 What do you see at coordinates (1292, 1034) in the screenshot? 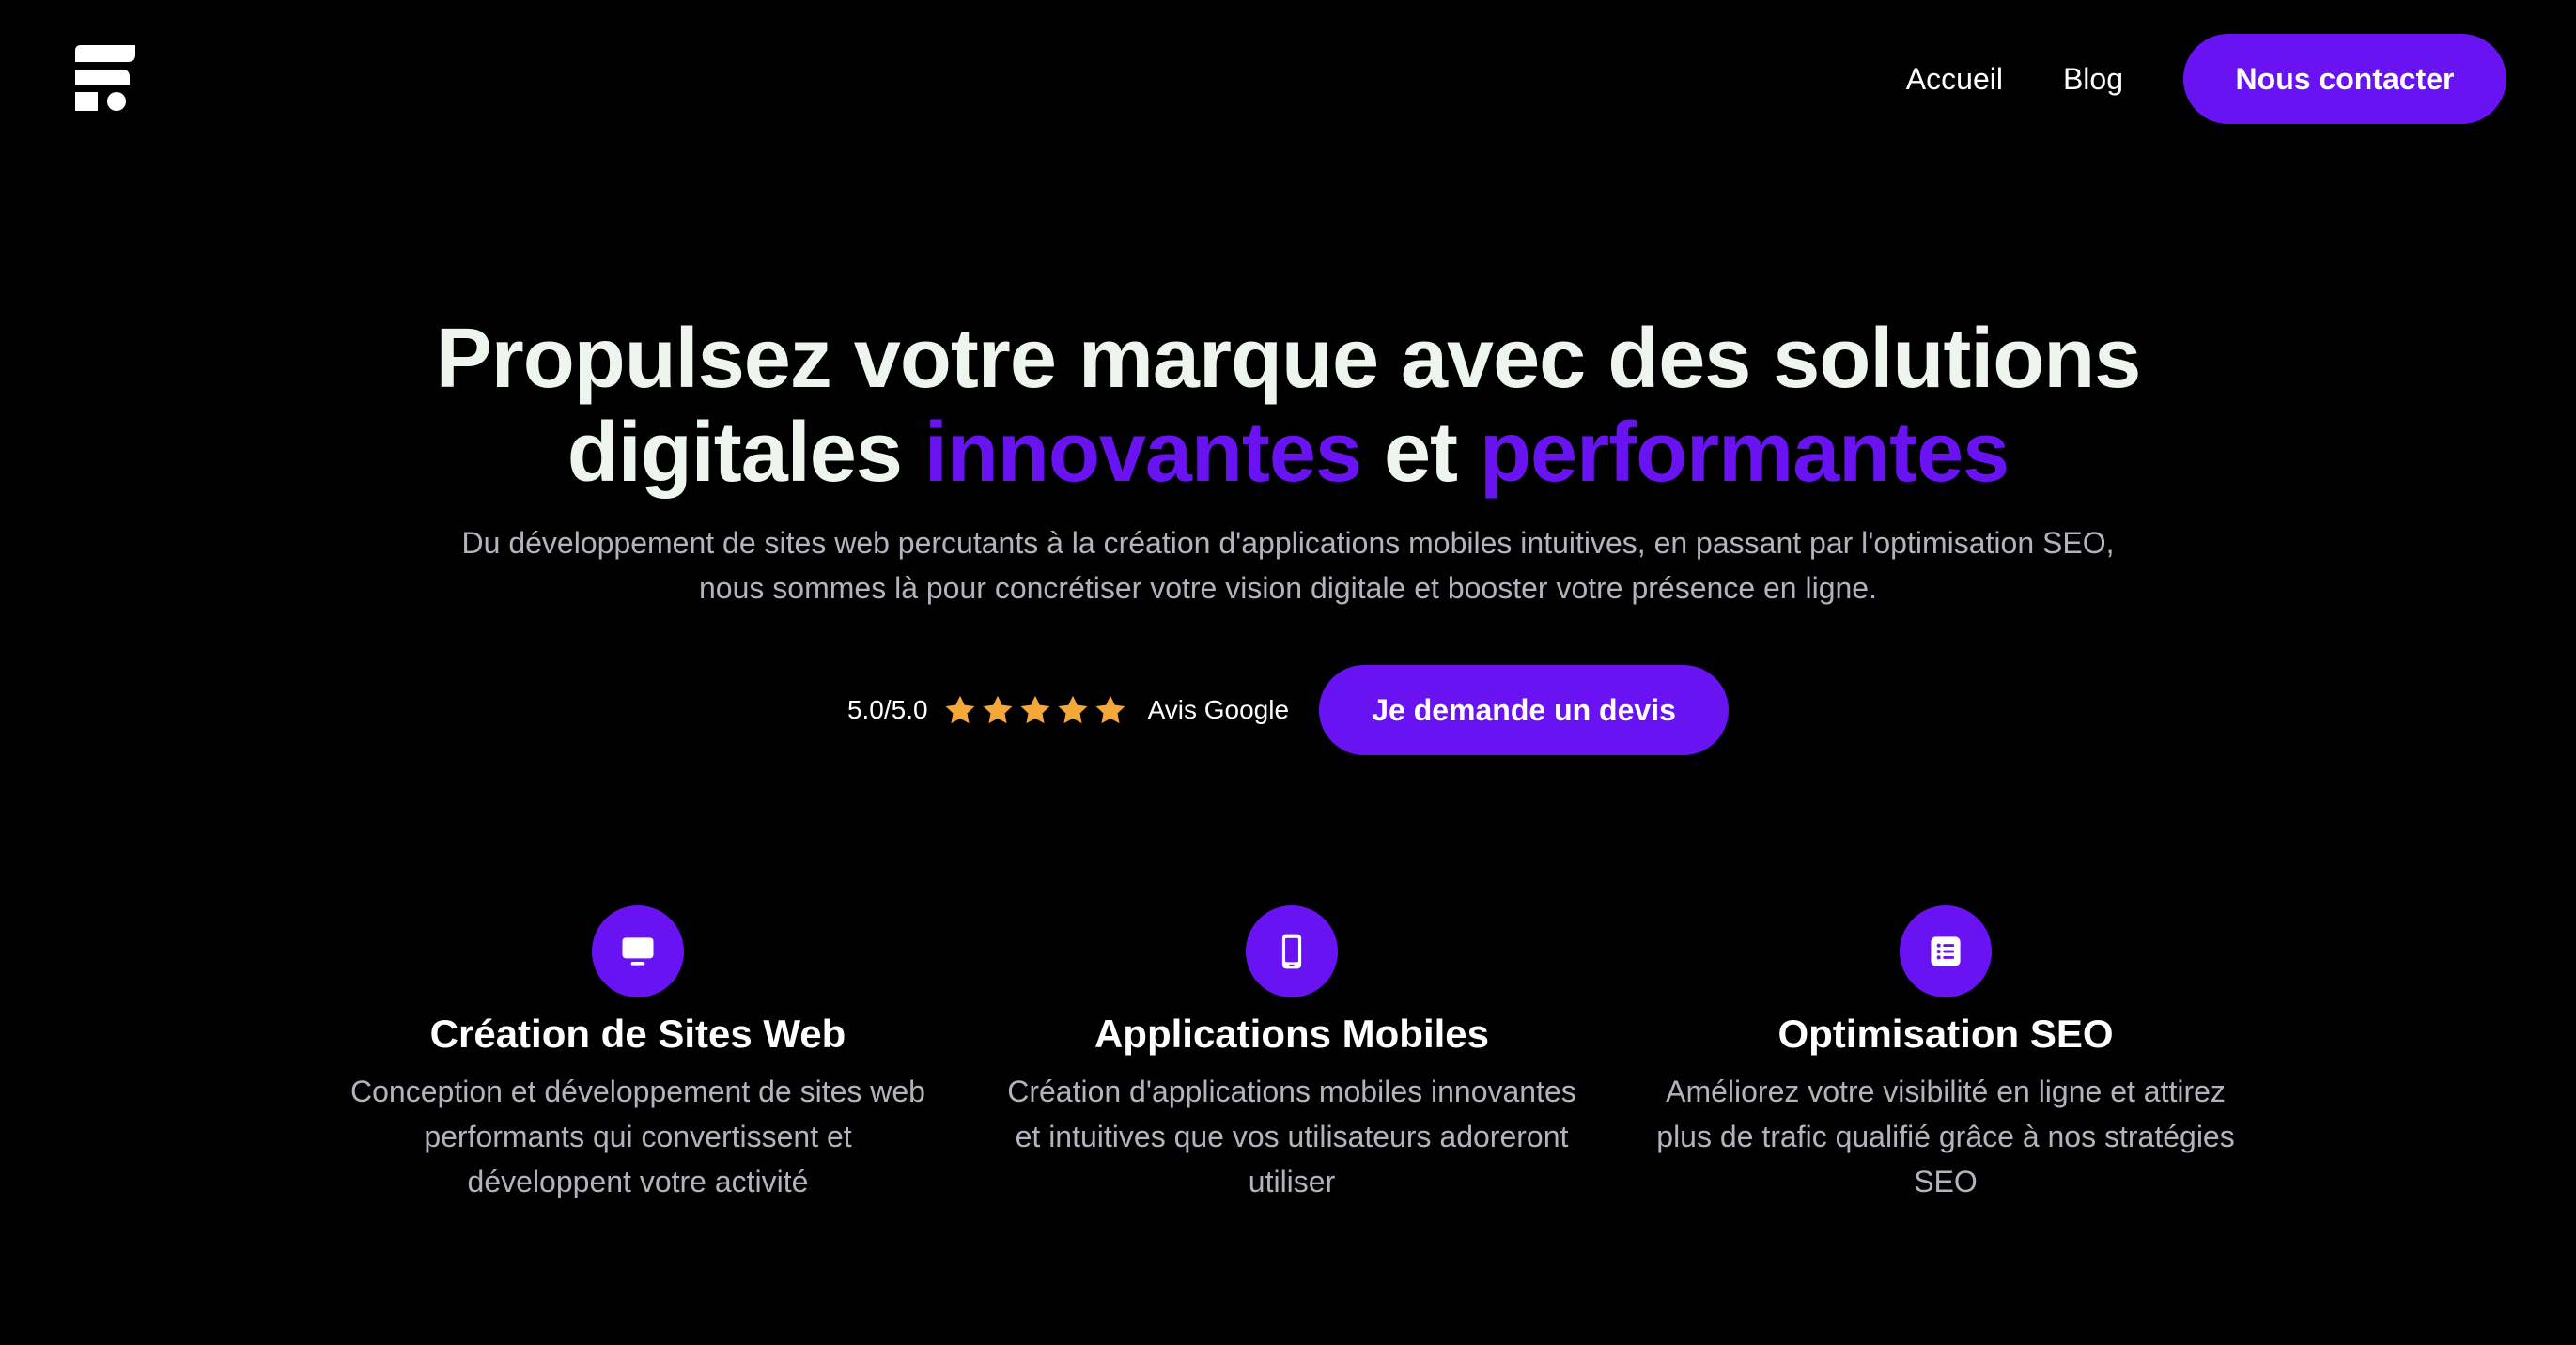
I see `feature-title: Applications Mobiles` at bounding box center [1292, 1034].